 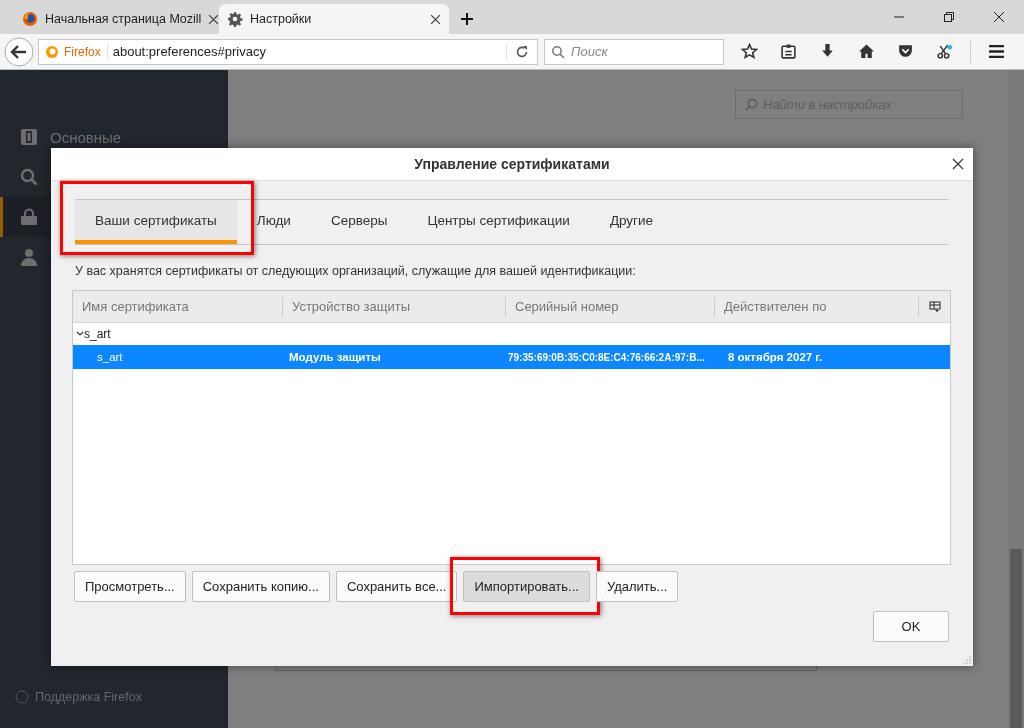 What do you see at coordinates (110, 357) in the screenshot?
I see `table-cell-text: s_art` at bounding box center [110, 357].